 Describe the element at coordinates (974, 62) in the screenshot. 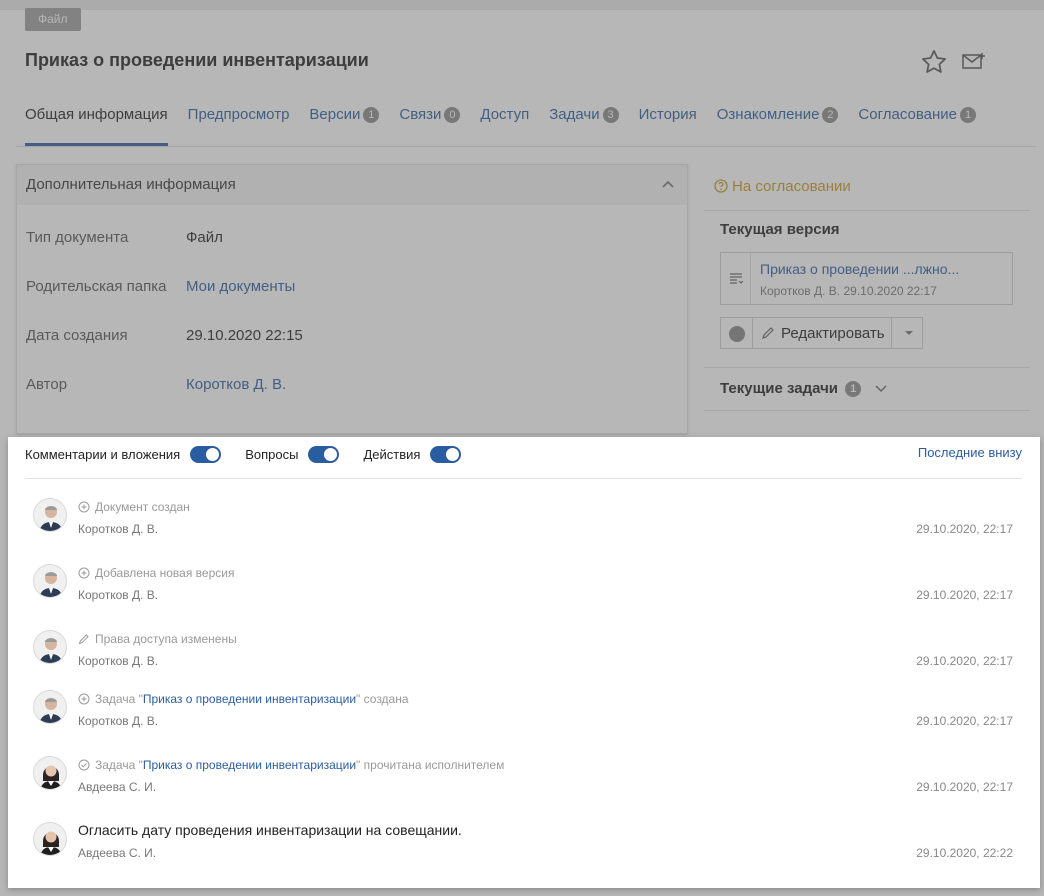

I see `mail-plus-icon` at that location.